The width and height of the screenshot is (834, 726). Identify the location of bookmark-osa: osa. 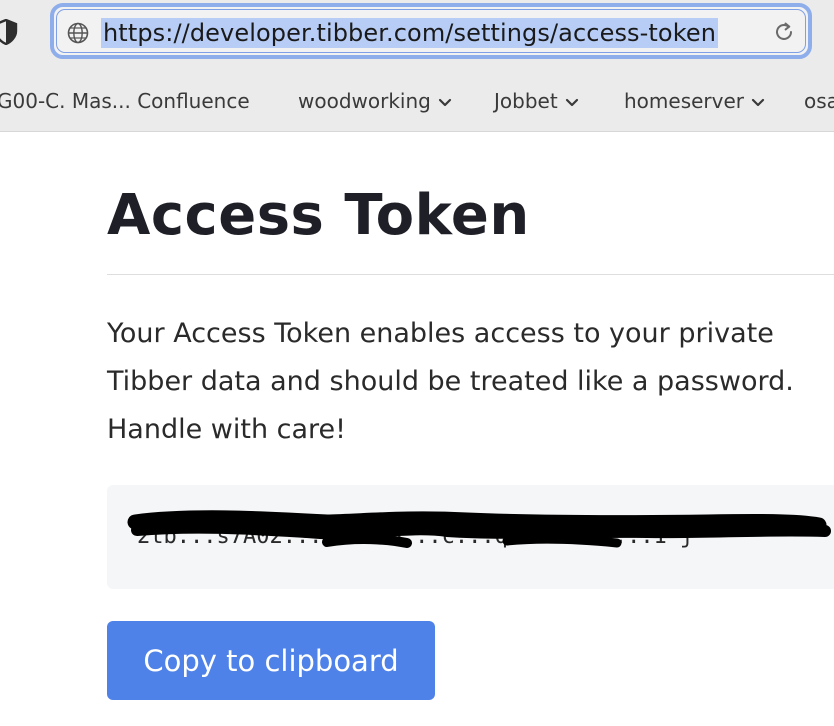
(819, 101).